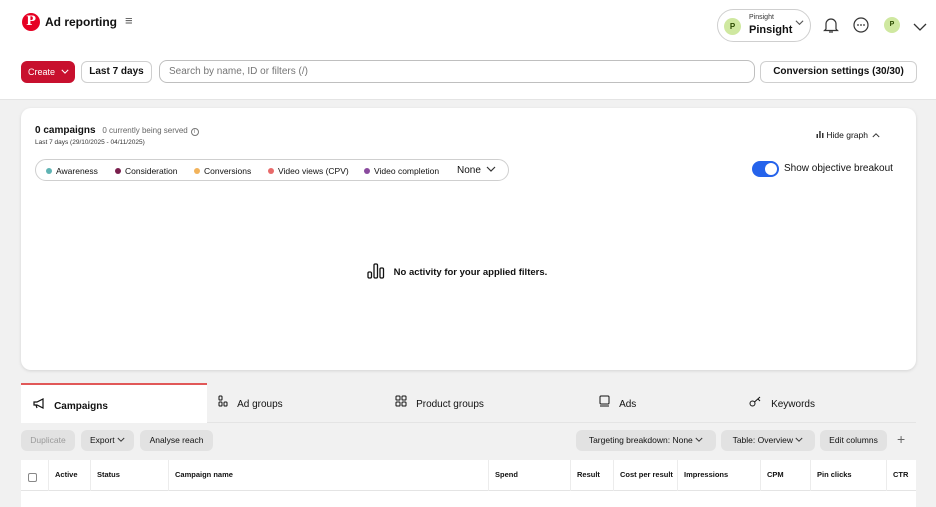  Describe the element at coordinates (313, 171) in the screenshot. I see `objective-label: Video views (CPV)` at that location.